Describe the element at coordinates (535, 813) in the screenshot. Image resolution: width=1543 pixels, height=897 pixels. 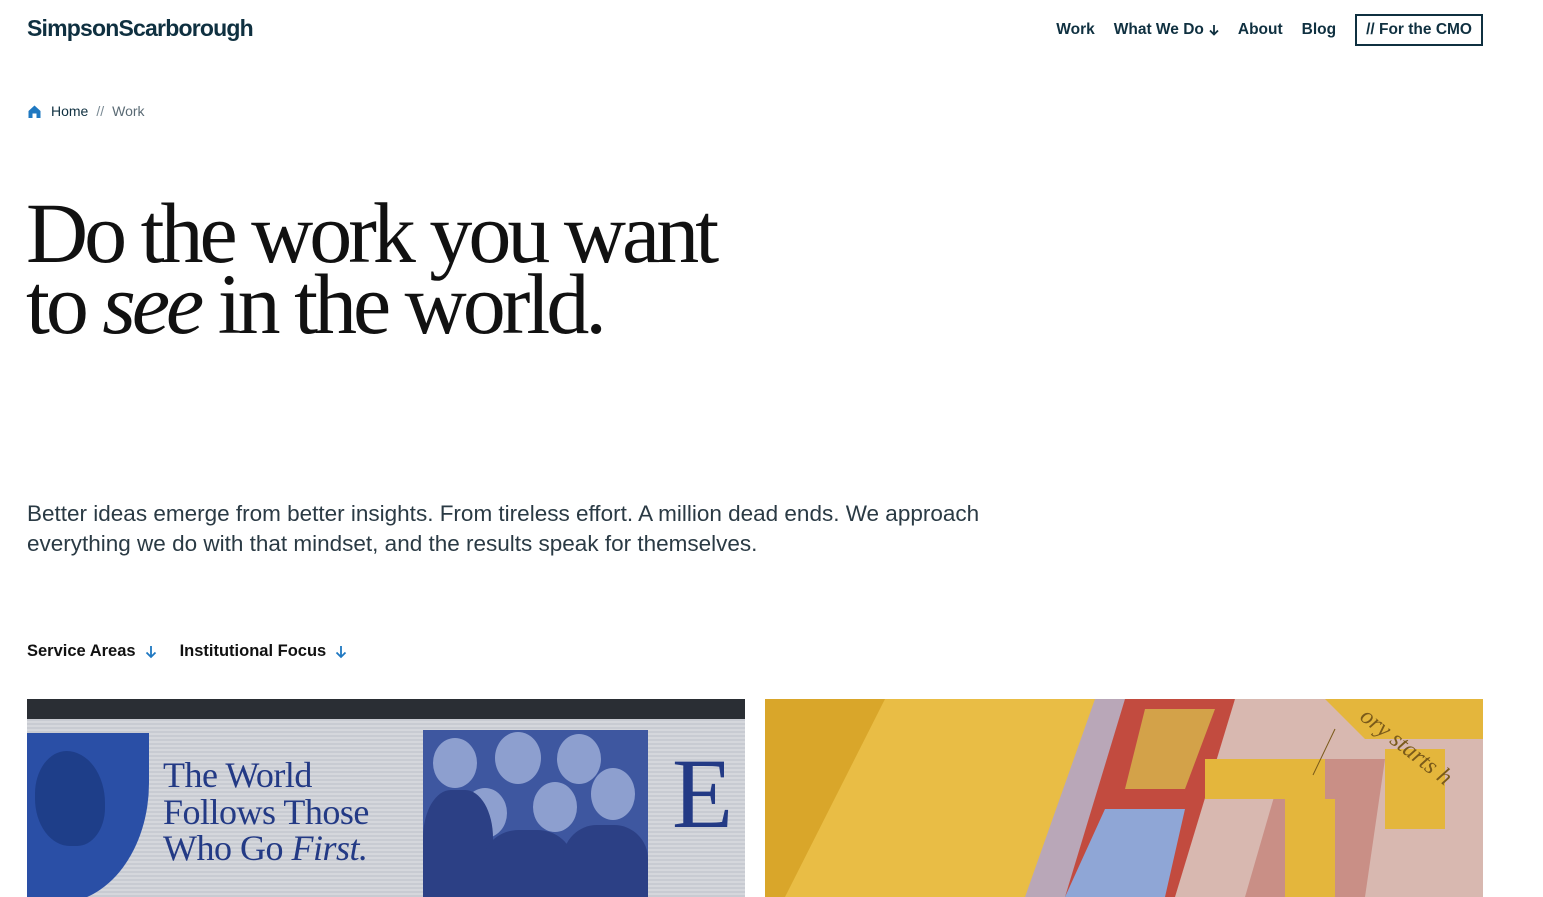
I see `billboard-student-photo` at that location.